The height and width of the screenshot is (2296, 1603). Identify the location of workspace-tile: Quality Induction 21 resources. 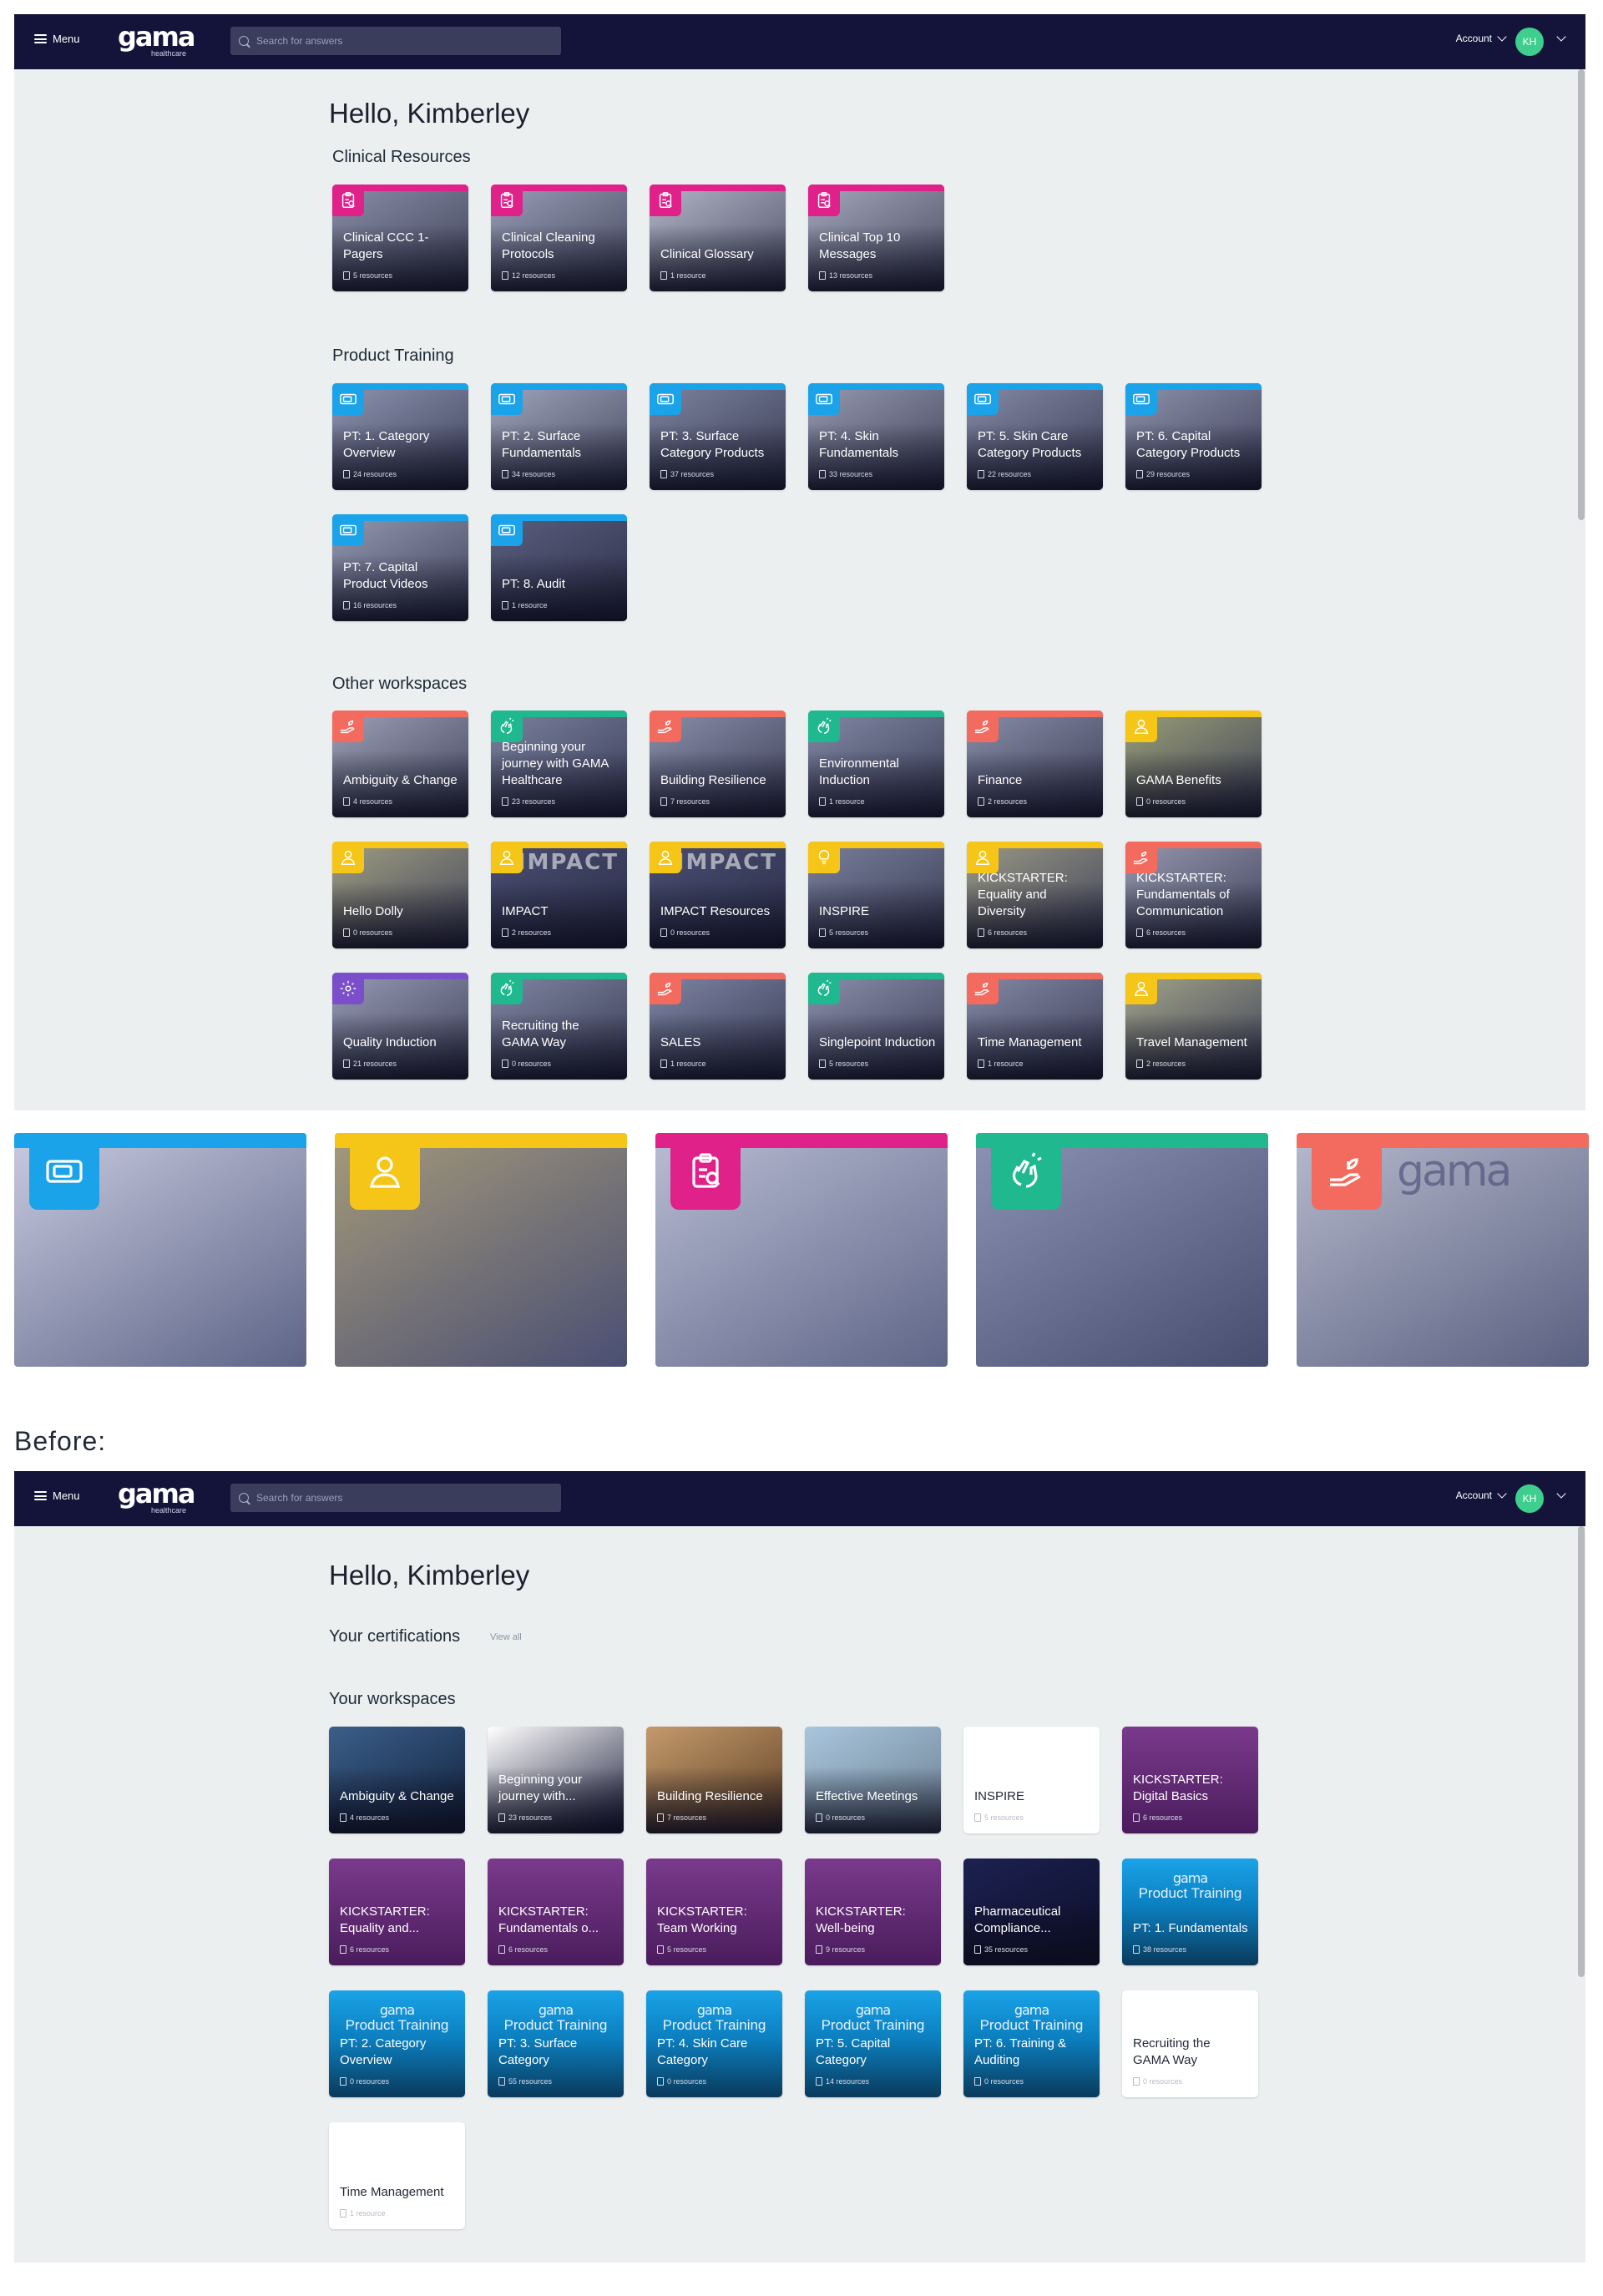
(400, 1026).